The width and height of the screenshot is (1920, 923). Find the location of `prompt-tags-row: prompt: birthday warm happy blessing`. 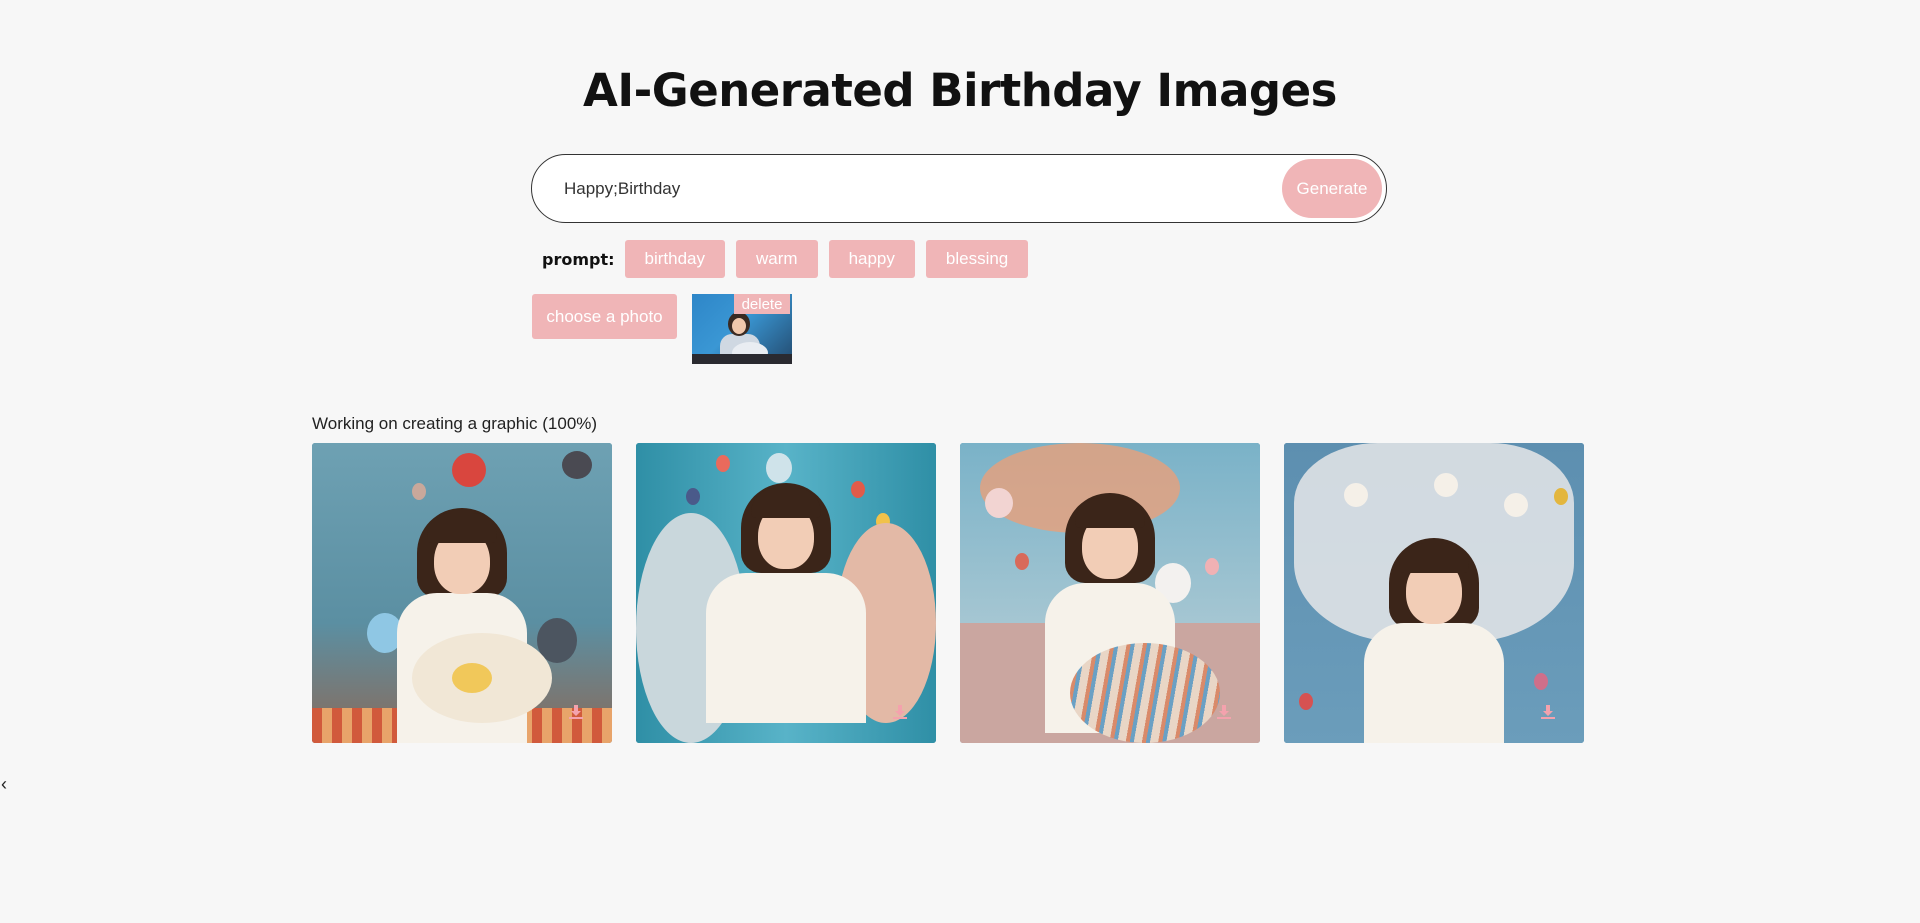

prompt-tags-row: prompt: birthday warm happy blessing is located at coordinates (790, 259).